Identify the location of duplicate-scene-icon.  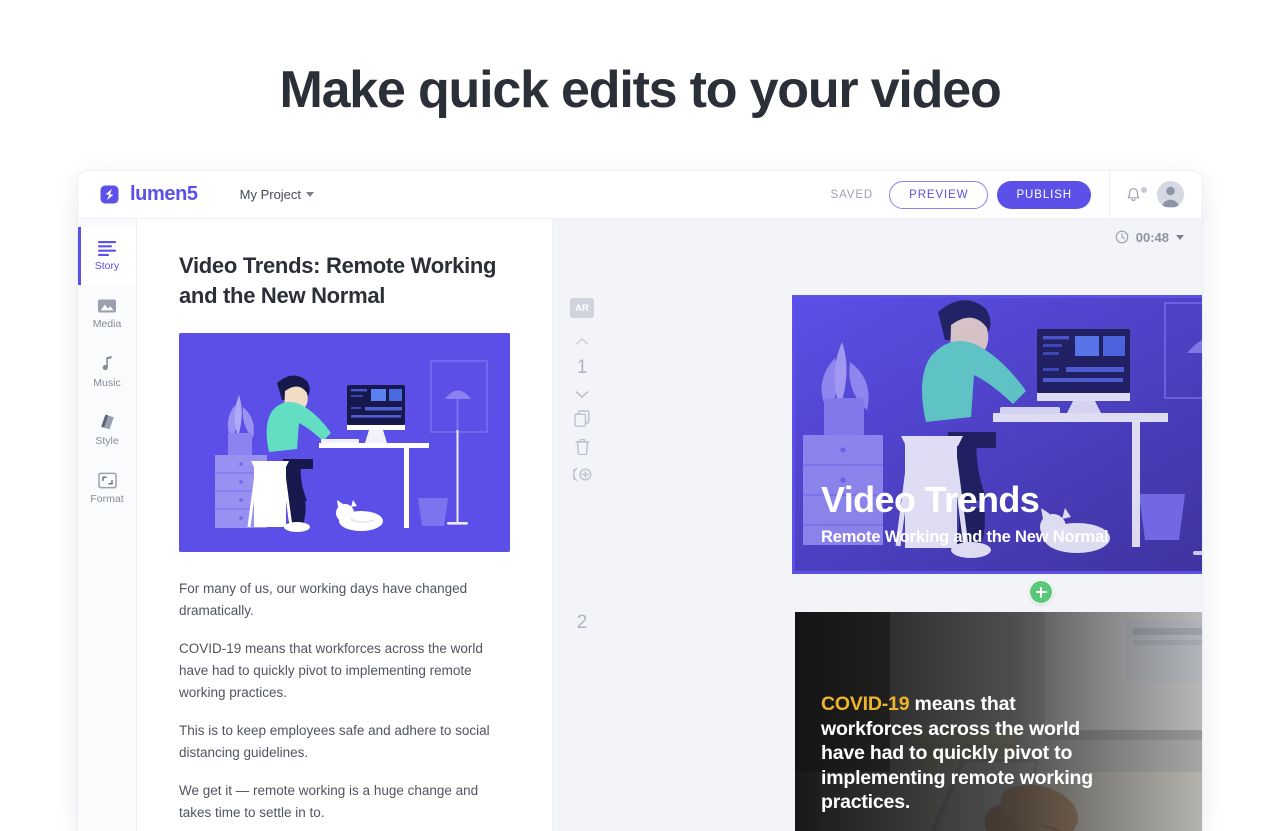
(582, 418).